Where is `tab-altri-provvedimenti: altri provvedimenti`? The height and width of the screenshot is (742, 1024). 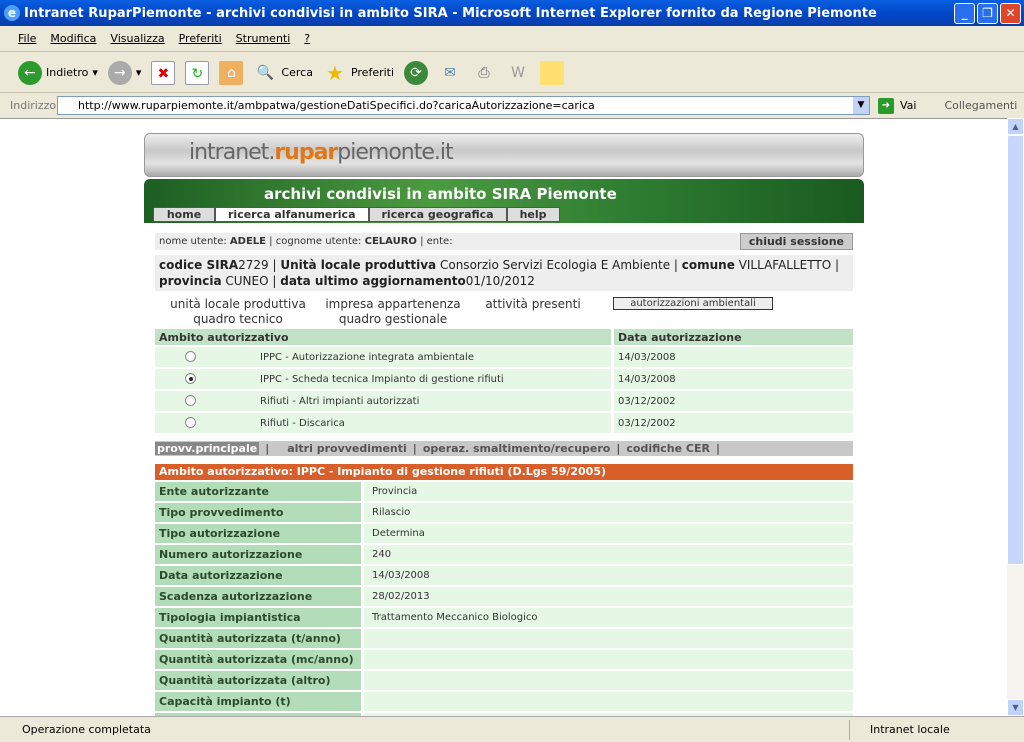 tab-altri-provvedimenti: altri provvedimenti is located at coordinates (347, 448).